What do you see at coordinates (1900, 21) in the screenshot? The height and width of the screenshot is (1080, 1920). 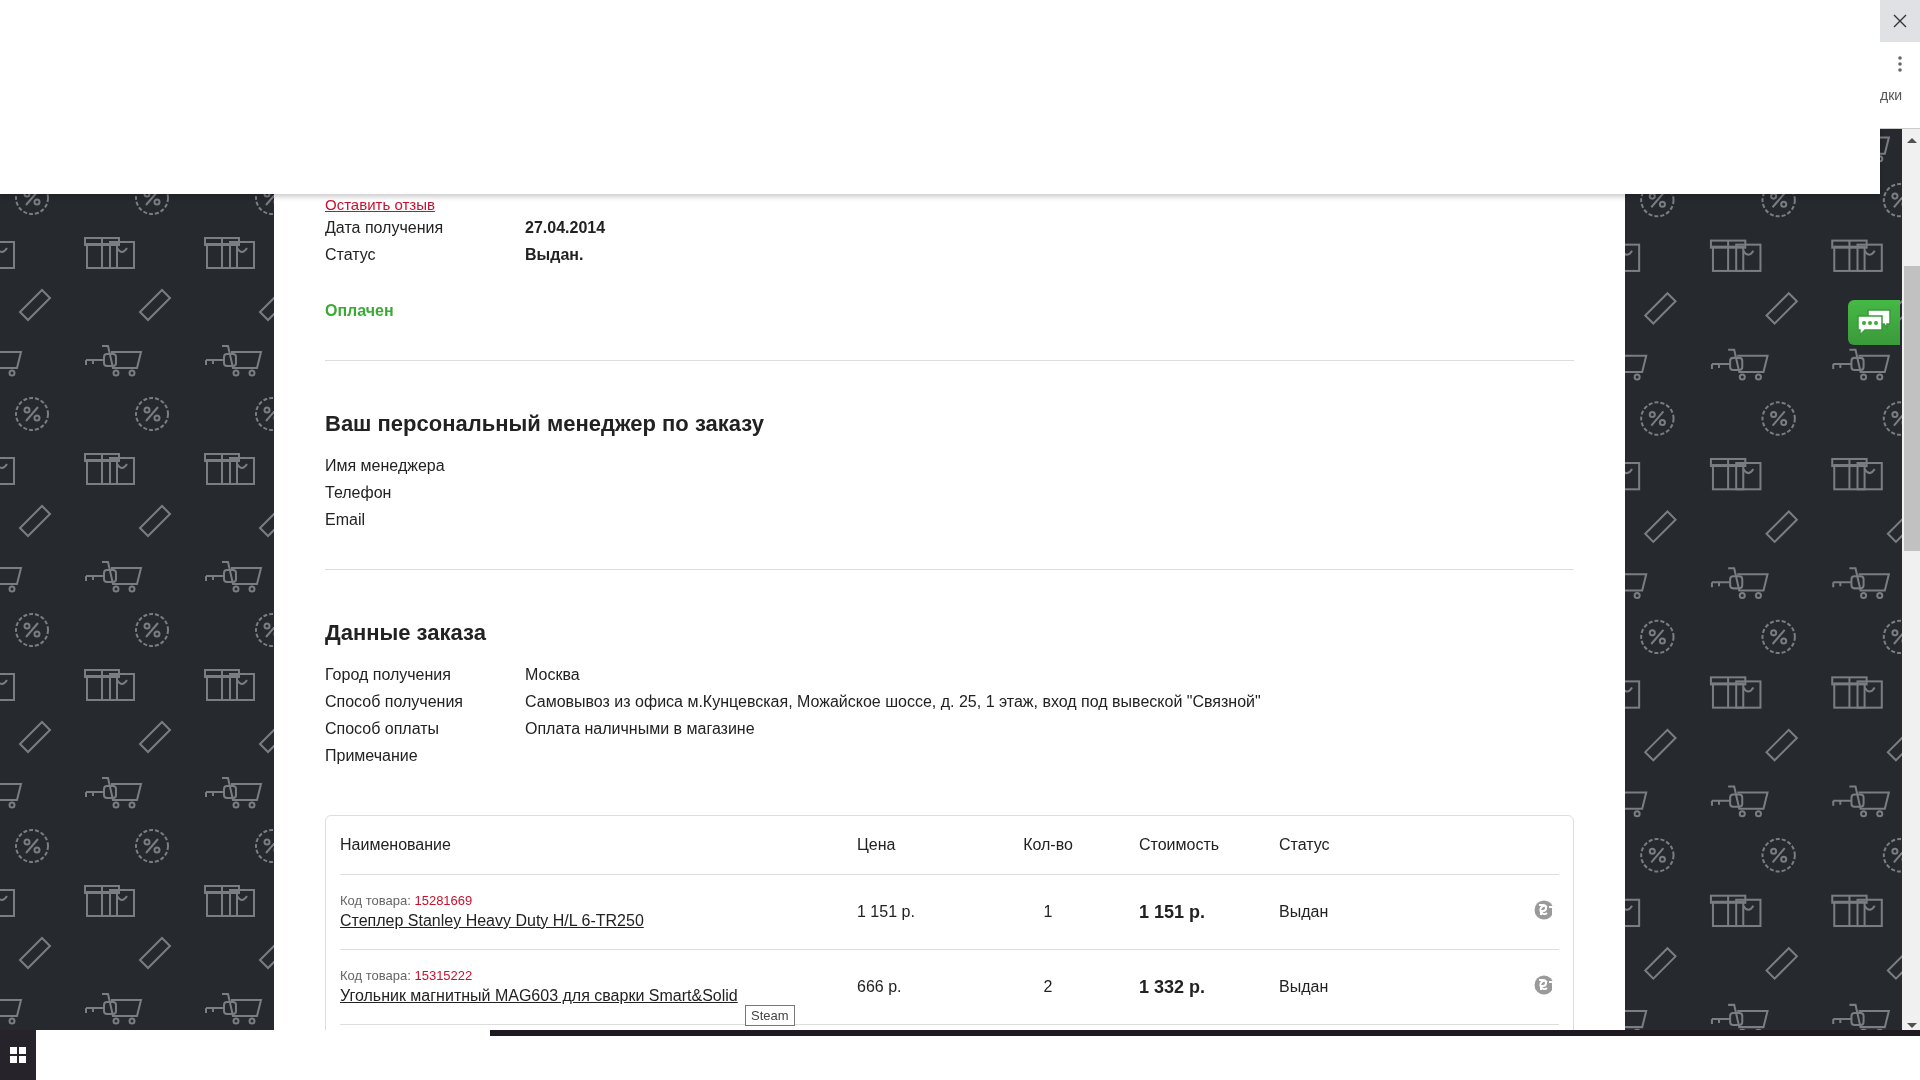 I see `close-icon` at bounding box center [1900, 21].